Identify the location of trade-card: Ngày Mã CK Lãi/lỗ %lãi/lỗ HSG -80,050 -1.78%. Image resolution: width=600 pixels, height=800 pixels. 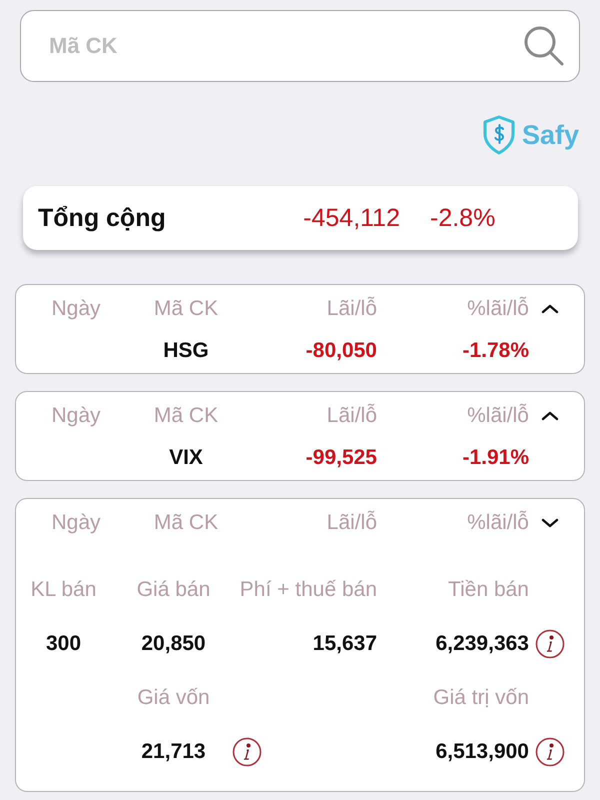
(300, 329).